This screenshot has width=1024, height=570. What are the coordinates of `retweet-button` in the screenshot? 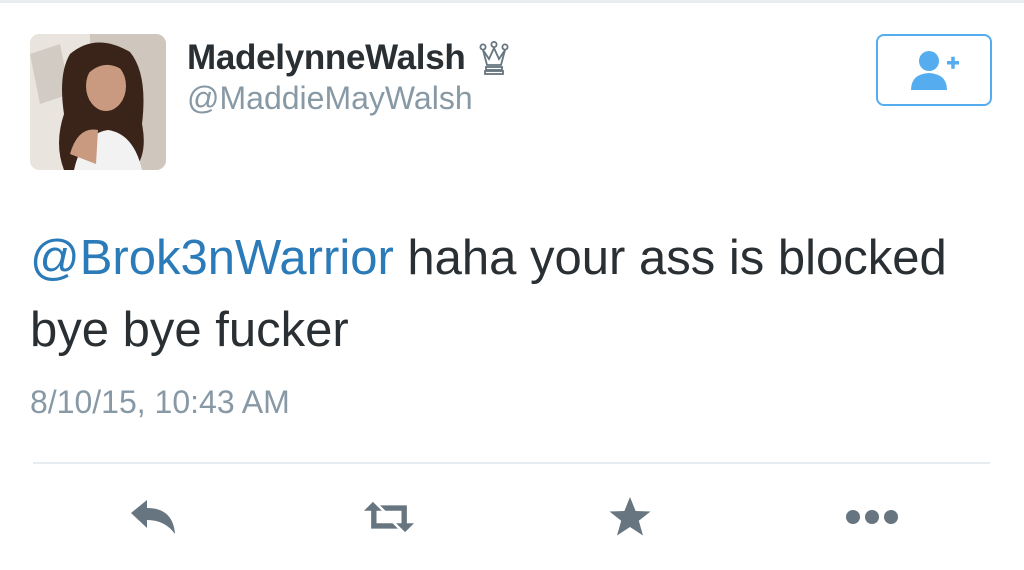 It's located at (389, 517).